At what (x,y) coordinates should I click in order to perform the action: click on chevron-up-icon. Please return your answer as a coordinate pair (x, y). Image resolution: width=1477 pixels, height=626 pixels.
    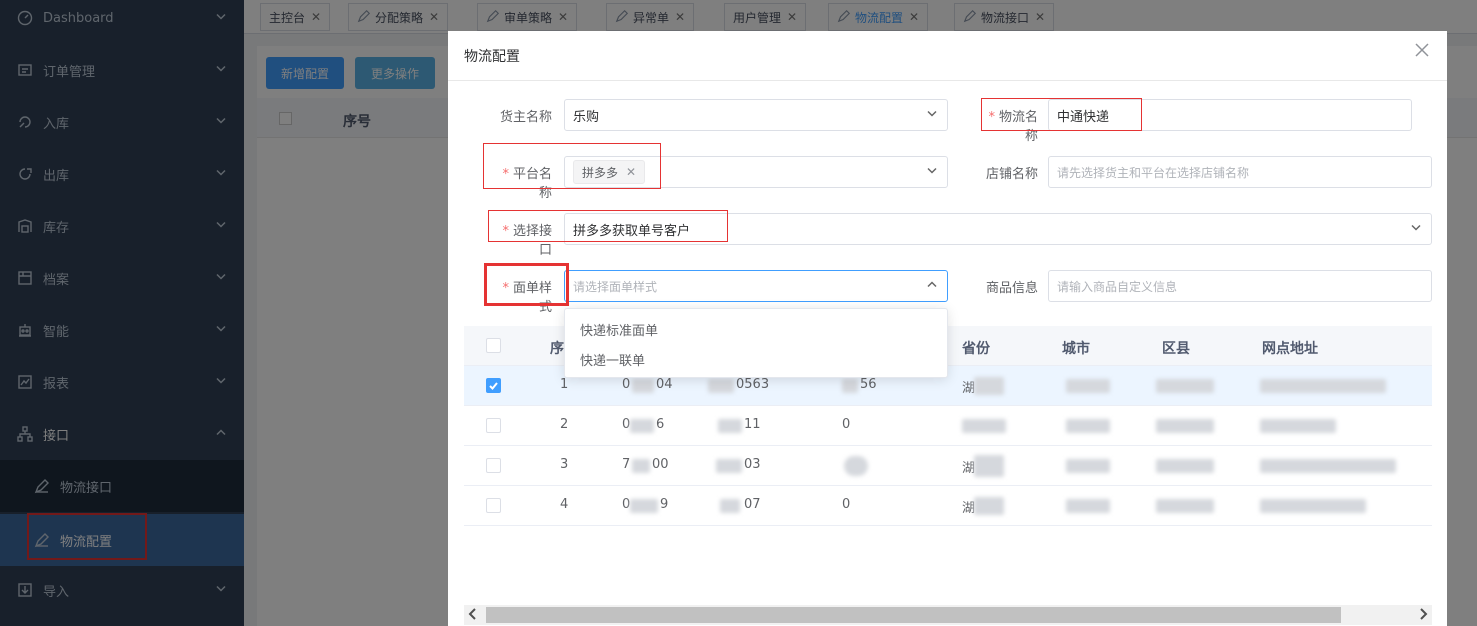
    Looking at the image, I should click on (932, 286).